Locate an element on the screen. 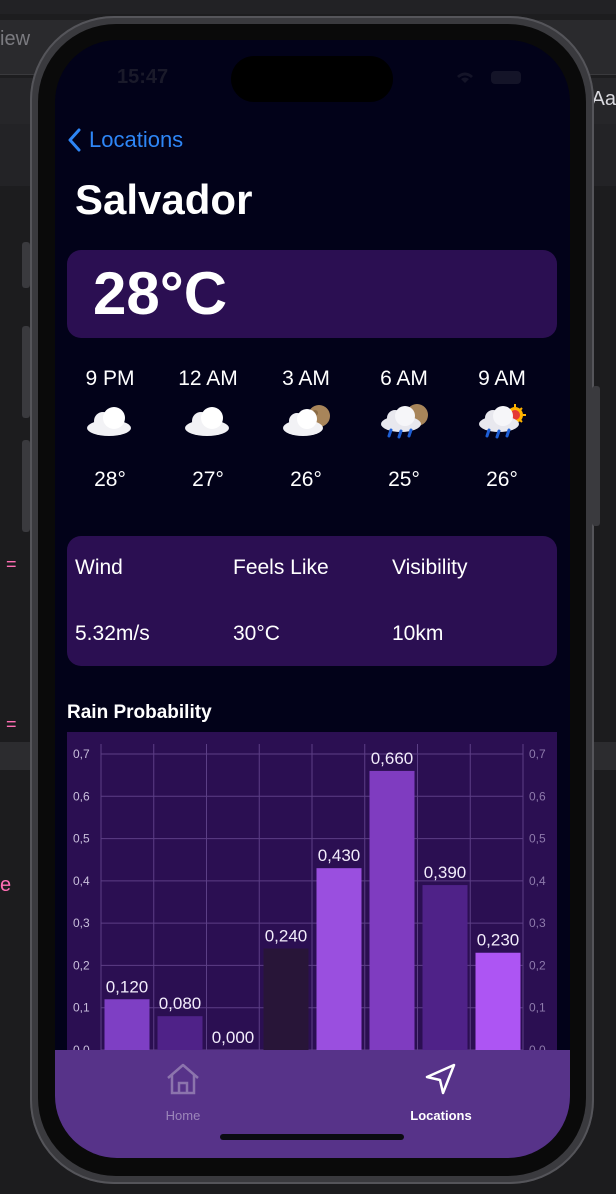 The height and width of the screenshot is (1194, 616). back-button: Locations is located at coordinates (125, 140).